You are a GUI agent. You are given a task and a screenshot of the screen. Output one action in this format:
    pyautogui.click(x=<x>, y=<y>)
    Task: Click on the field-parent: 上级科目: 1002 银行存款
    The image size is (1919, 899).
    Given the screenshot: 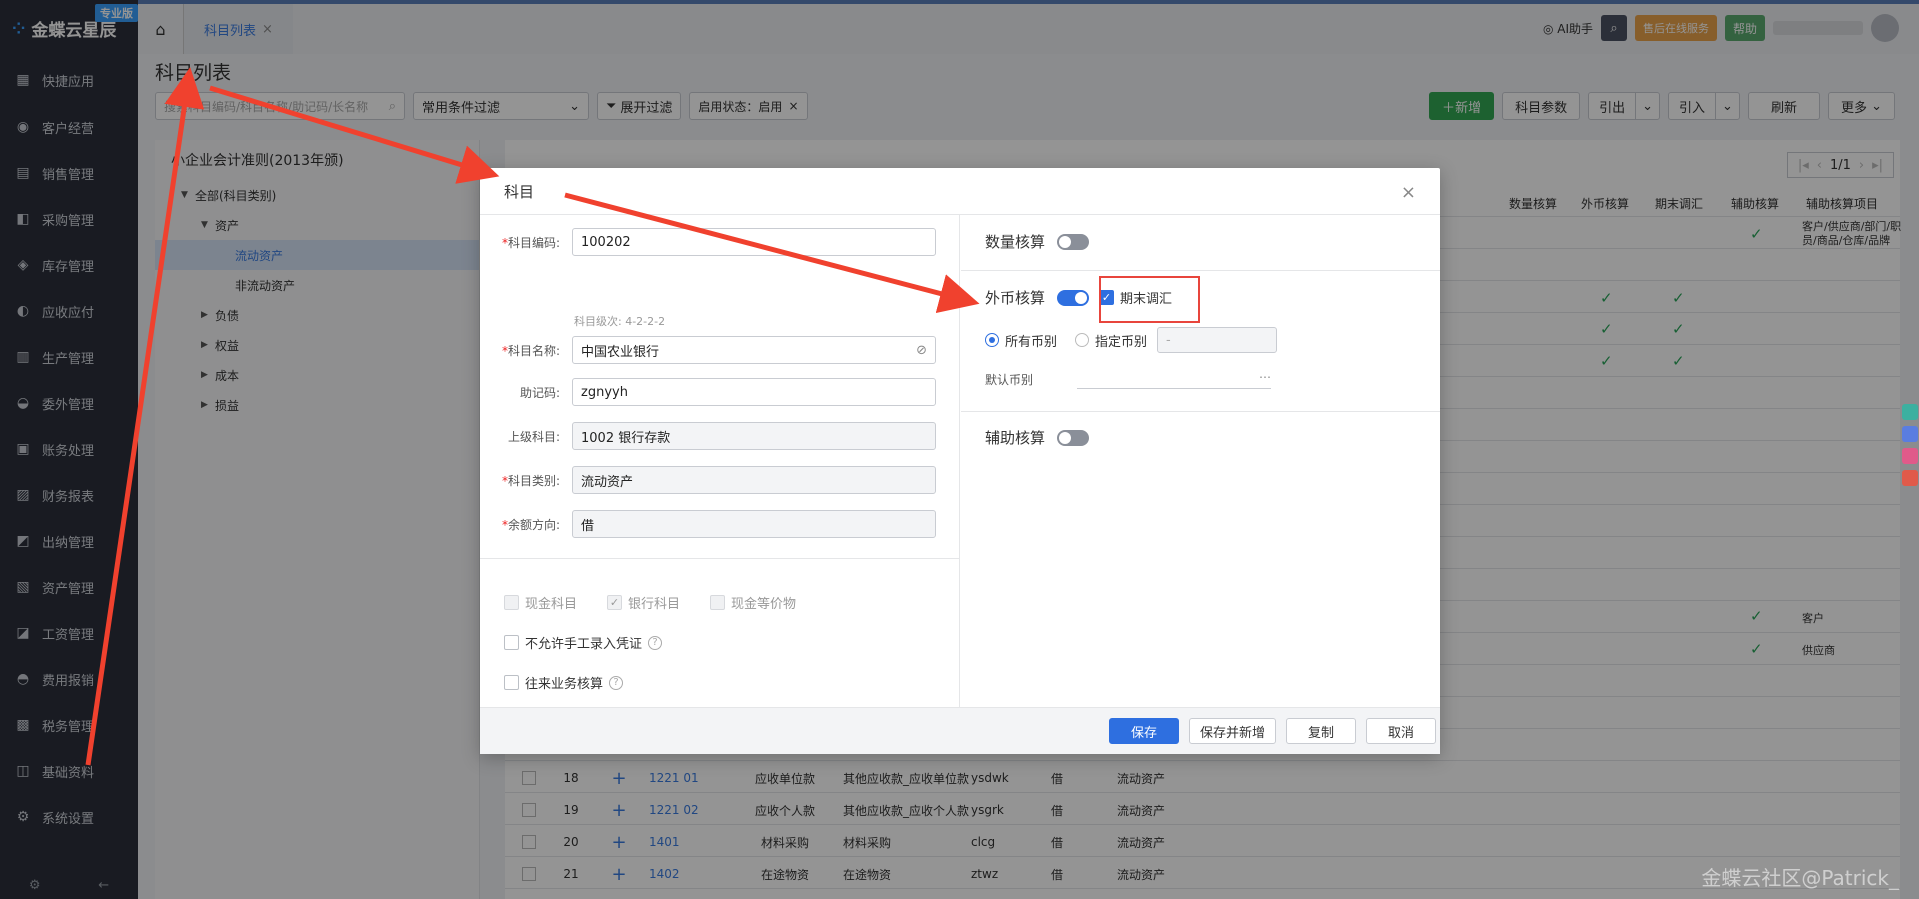 What is the action you would take?
    pyautogui.click(x=720, y=436)
    